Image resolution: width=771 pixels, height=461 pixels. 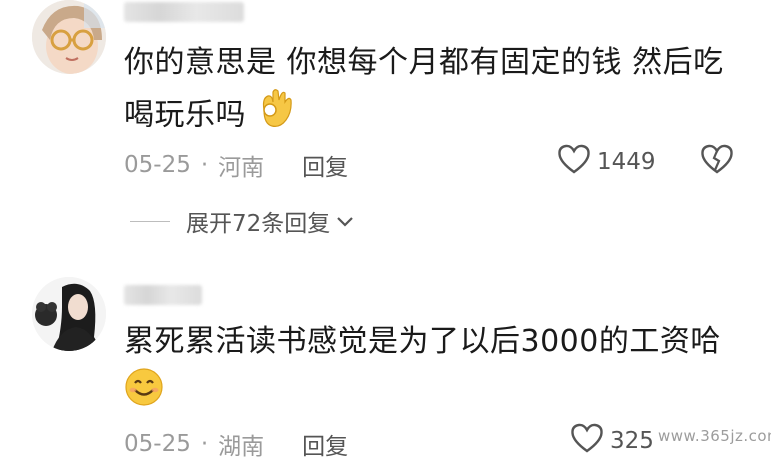 What do you see at coordinates (714, 436) in the screenshot?
I see `watermark: www.365jz.com` at bounding box center [714, 436].